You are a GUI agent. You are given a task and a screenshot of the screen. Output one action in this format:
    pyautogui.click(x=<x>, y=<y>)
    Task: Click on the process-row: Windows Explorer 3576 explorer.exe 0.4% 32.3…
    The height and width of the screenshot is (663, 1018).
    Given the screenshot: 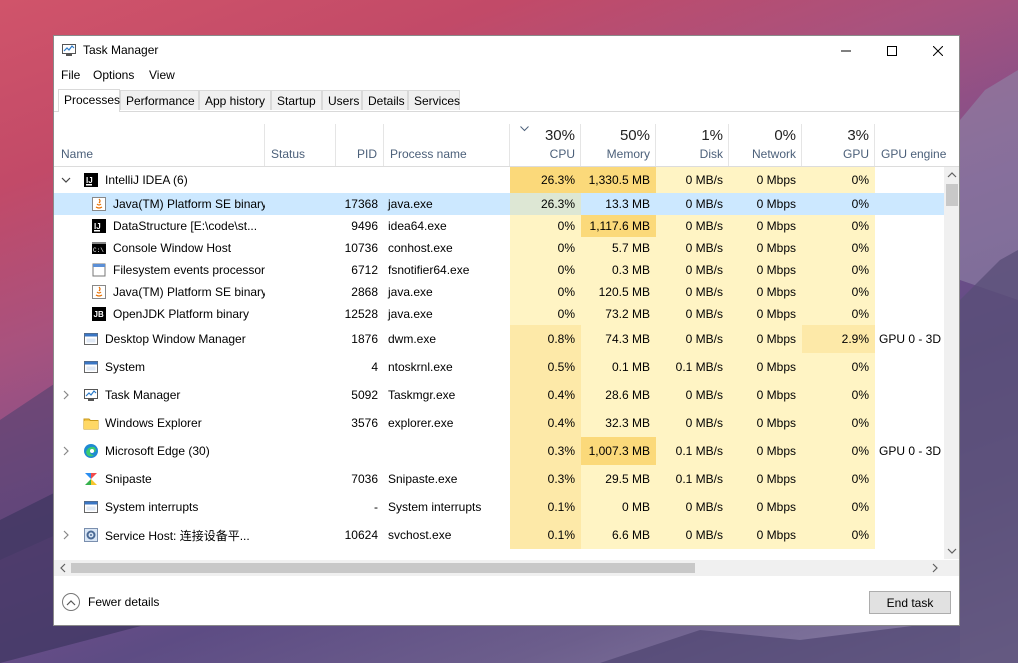 What is the action you would take?
    pyautogui.click(x=499, y=423)
    